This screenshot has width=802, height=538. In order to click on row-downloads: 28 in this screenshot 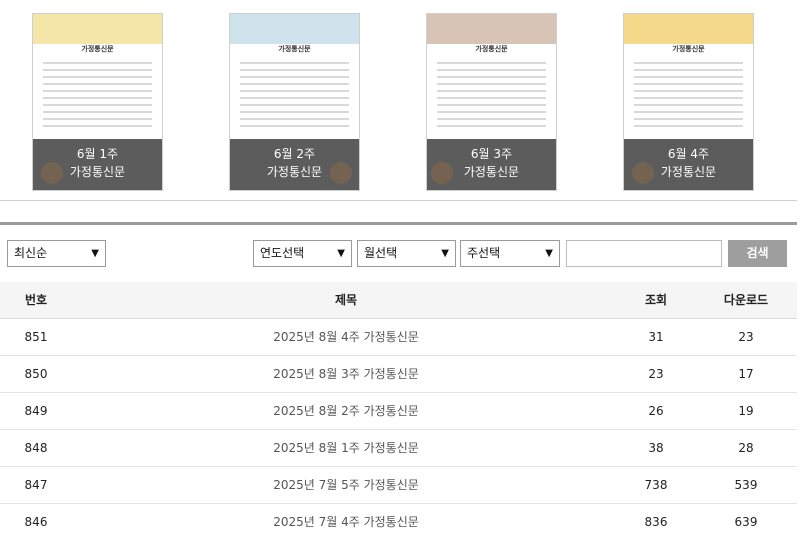, I will do `click(746, 448)`.